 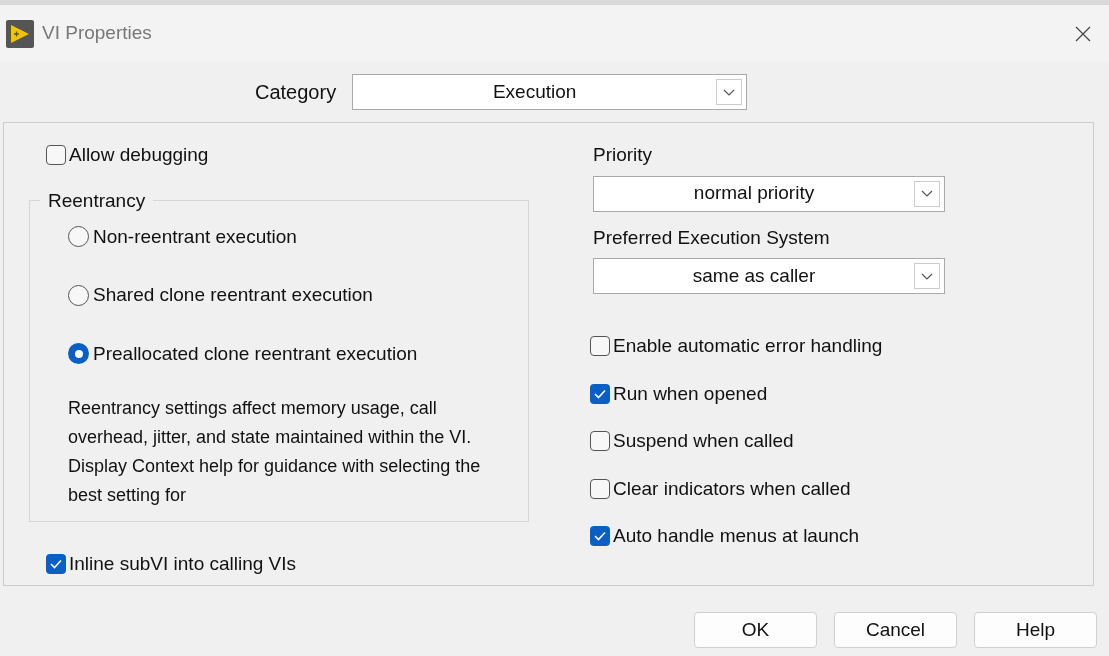 I want to click on category-label: Category, so click(x=296, y=92).